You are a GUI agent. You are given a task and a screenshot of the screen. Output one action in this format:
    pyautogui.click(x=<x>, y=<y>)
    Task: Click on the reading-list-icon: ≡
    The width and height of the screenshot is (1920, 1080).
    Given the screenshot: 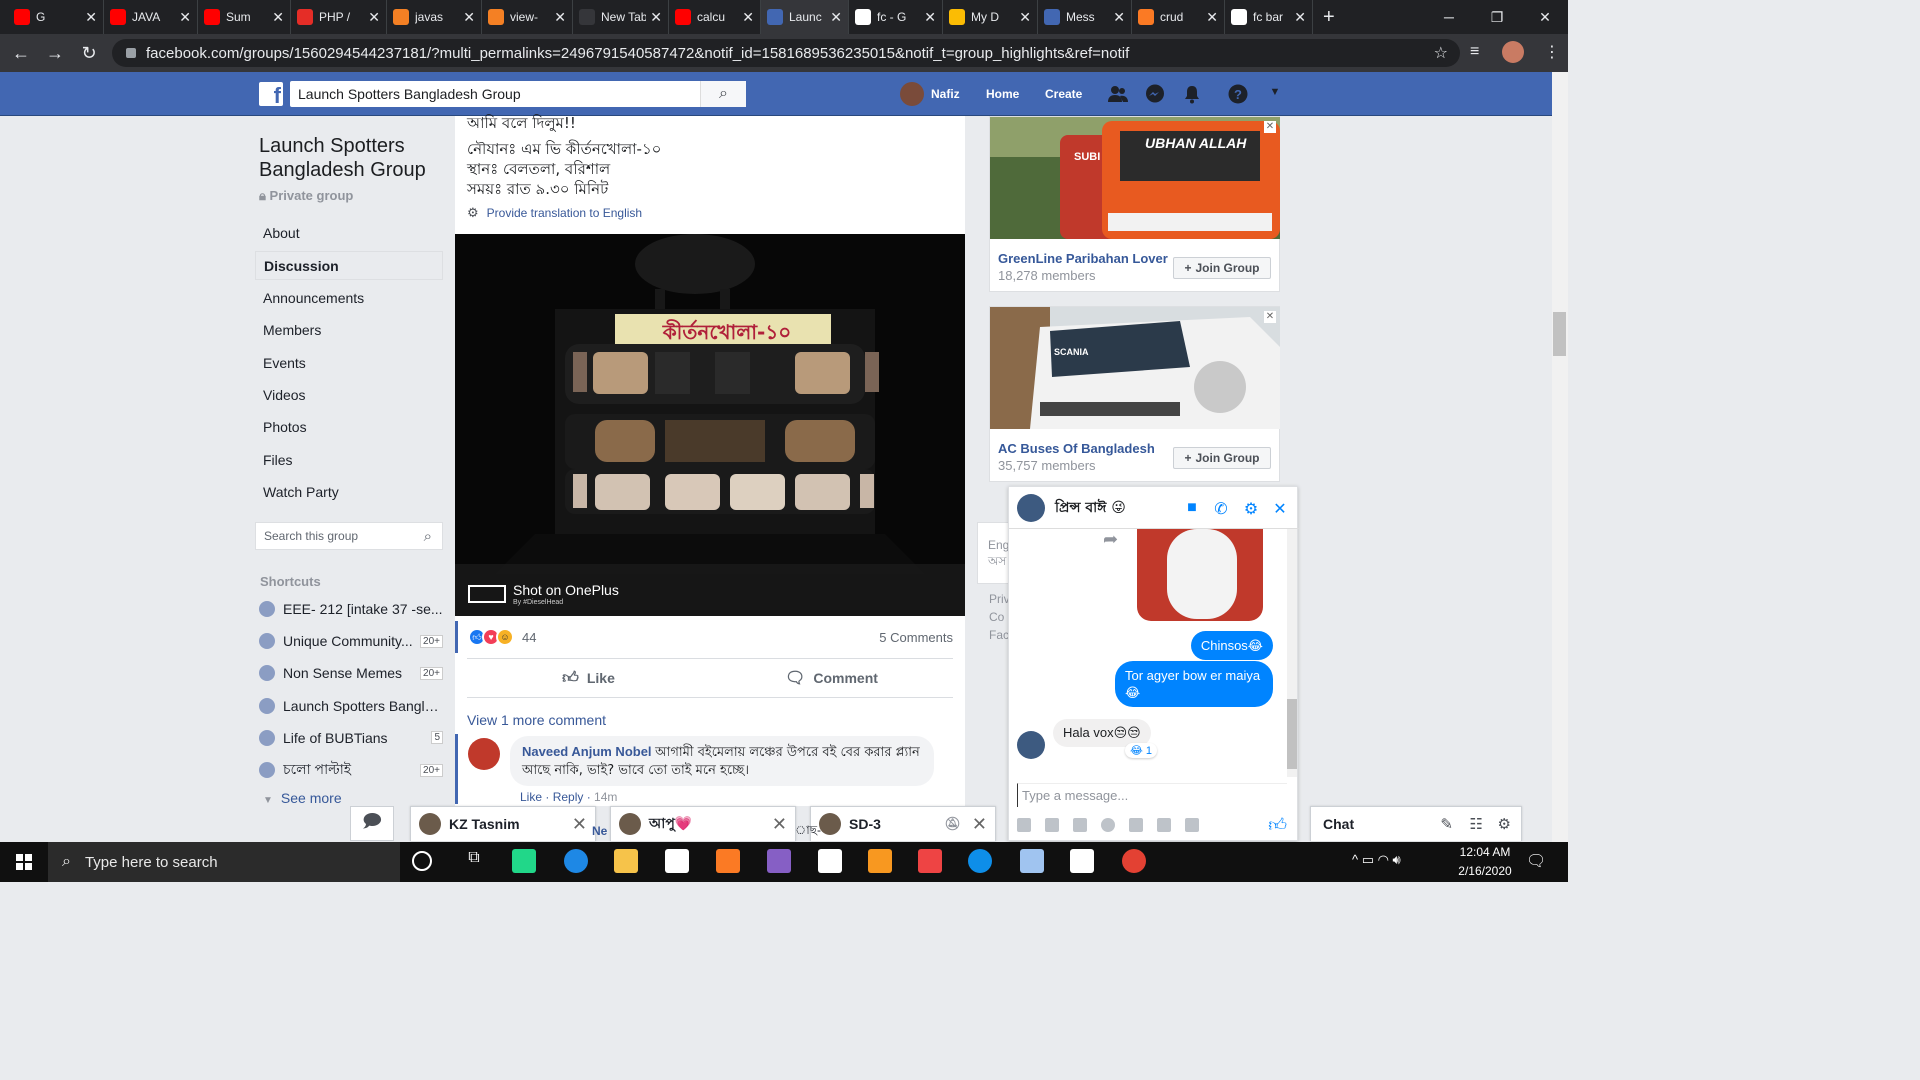 What is the action you would take?
    pyautogui.click(x=1474, y=52)
    